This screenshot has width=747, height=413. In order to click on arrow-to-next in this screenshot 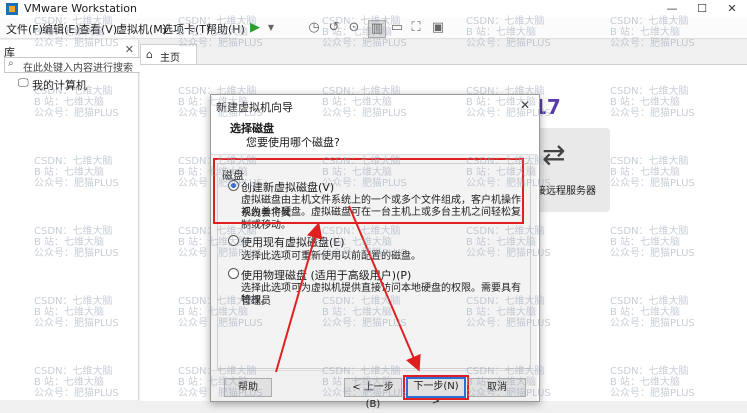, I will do `click(384, 288)`.